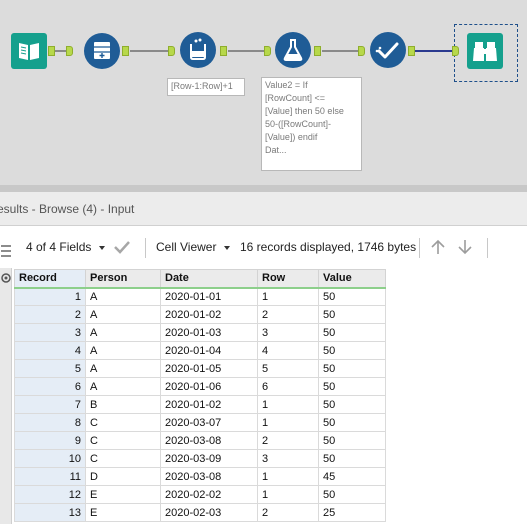 The height and width of the screenshot is (524, 527). Describe the element at coordinates (209, 512) in the screenshot. I see `cell-date: 2020-02-03` at that location.